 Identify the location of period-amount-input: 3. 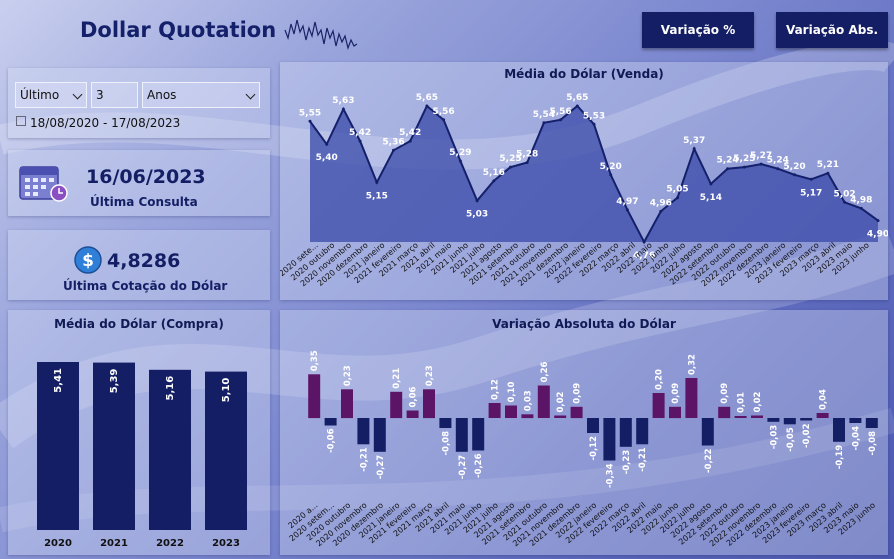
(114, 95).